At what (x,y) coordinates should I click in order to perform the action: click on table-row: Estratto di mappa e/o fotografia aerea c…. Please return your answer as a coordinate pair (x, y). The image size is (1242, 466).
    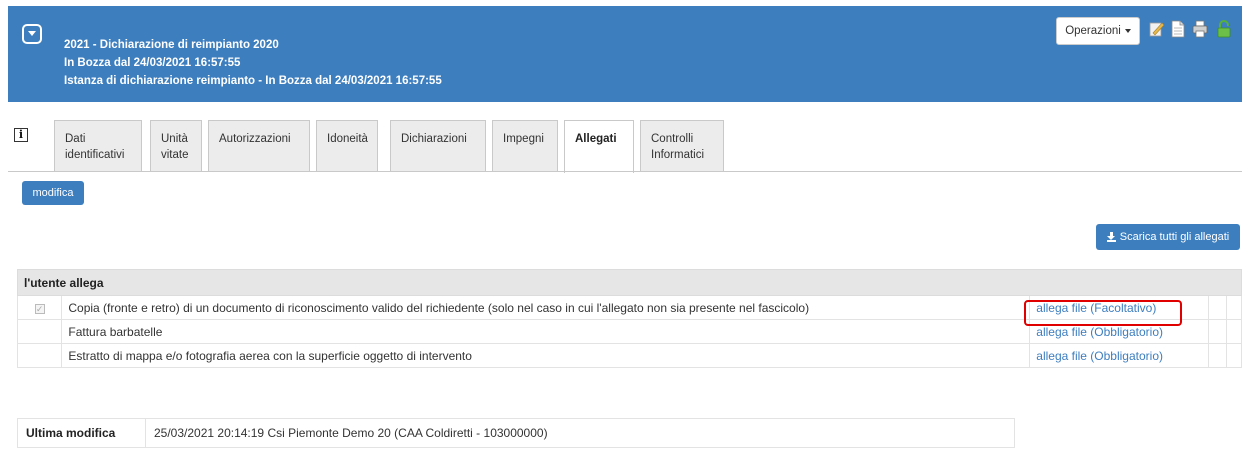
    Looking at the image, I should click on (629, 355).